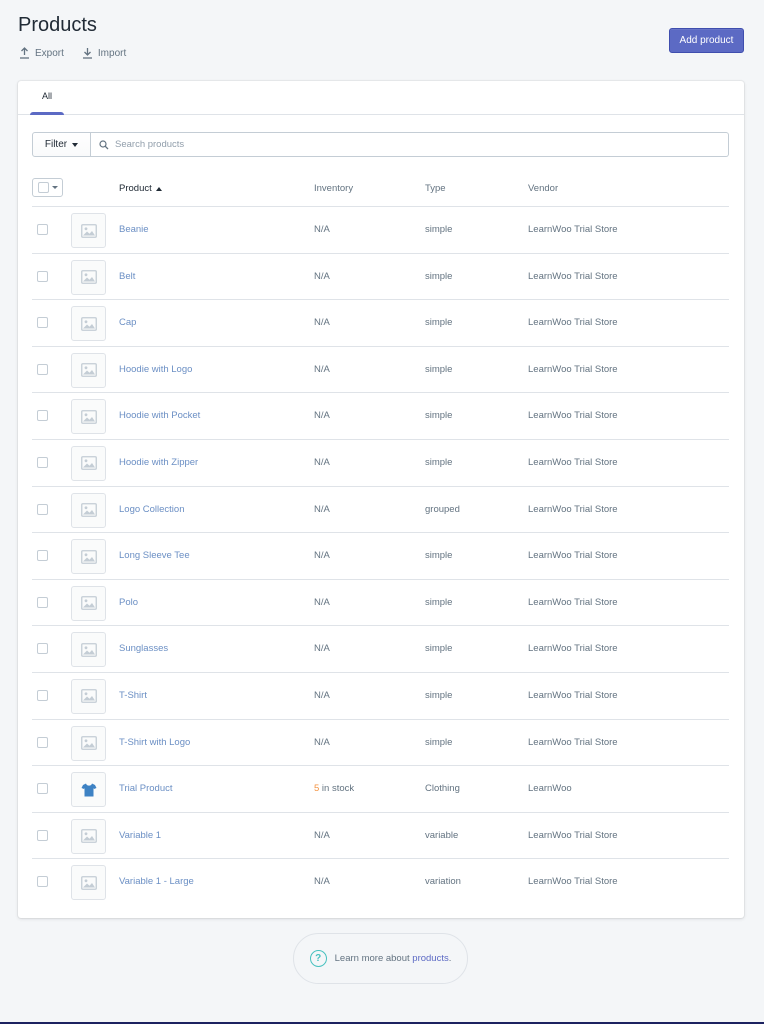  Describe the element at coordinates (143, 648) in the screenshot. I see `product-name-link: Sunglasses` at that location.